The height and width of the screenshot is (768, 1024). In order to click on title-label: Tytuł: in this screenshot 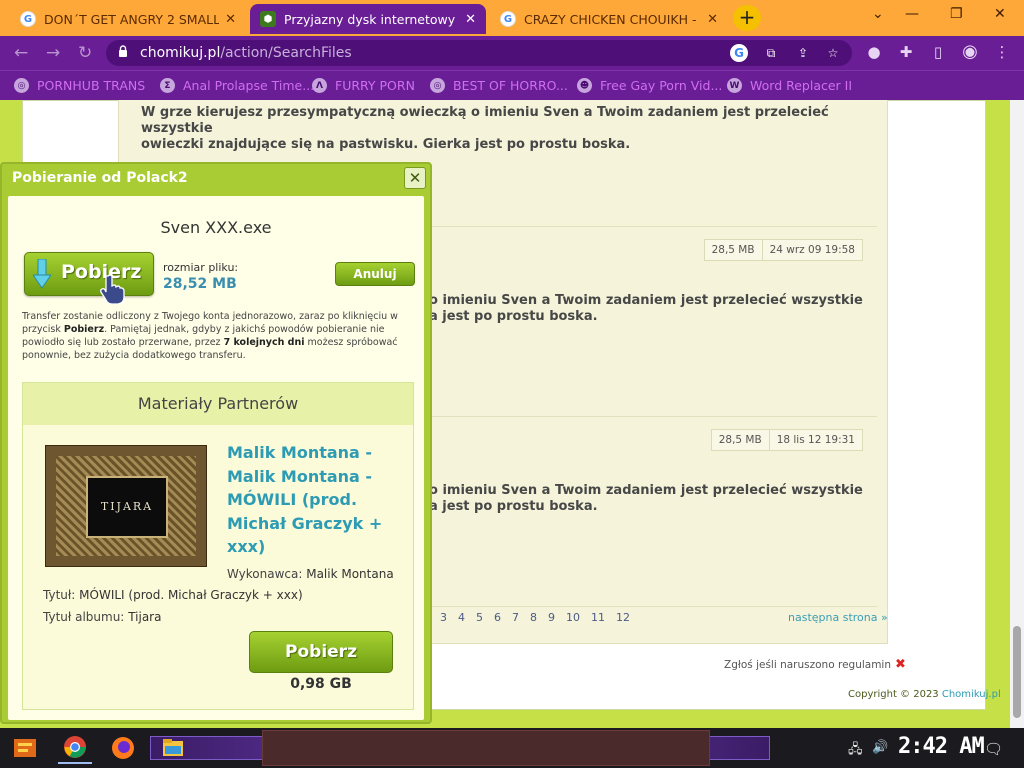, I will do `click(59, 595)`.